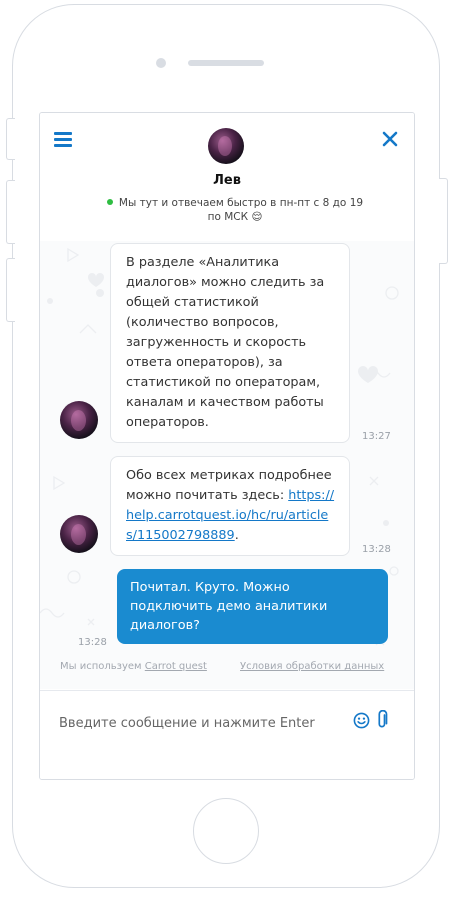  I want to click on message-text-end: ., so click(236, 535).